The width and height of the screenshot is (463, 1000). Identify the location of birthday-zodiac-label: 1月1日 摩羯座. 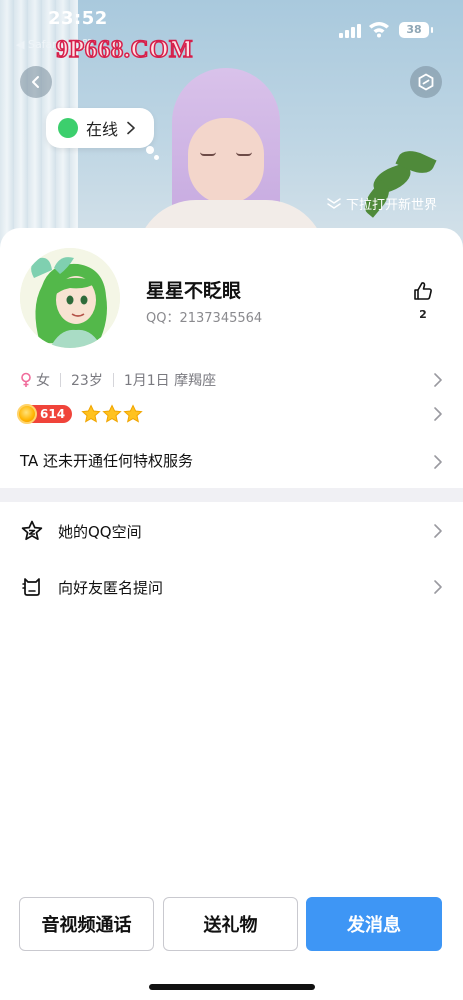
(170, 381).